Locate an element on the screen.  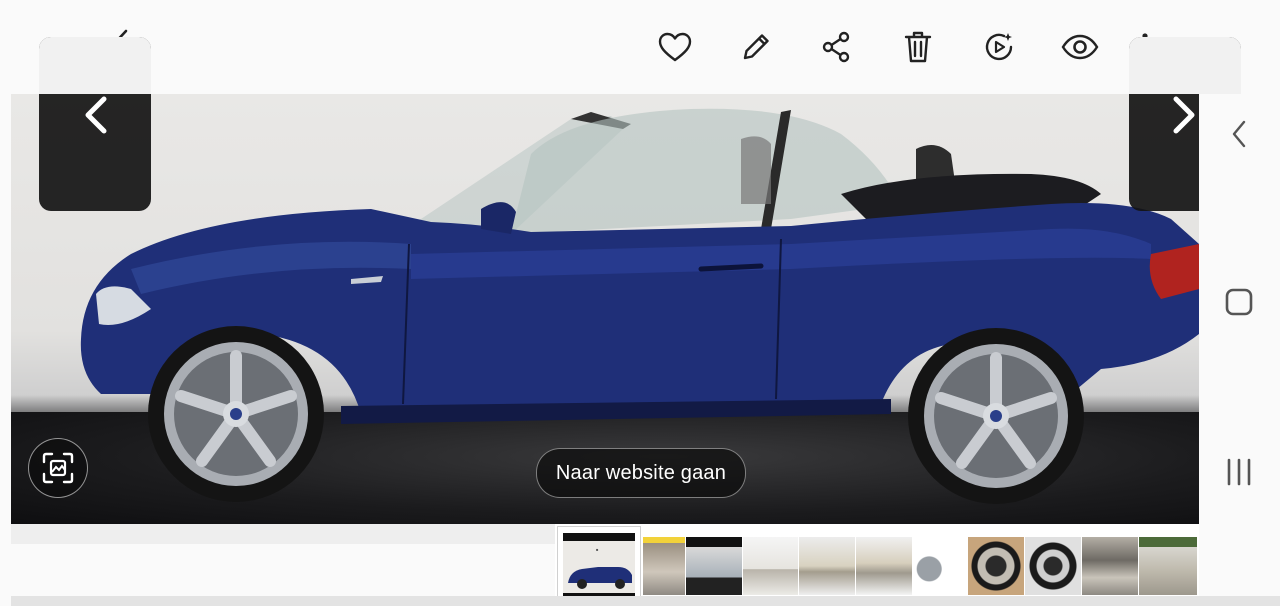
visual-search-button is located at coordinates (58, 468).